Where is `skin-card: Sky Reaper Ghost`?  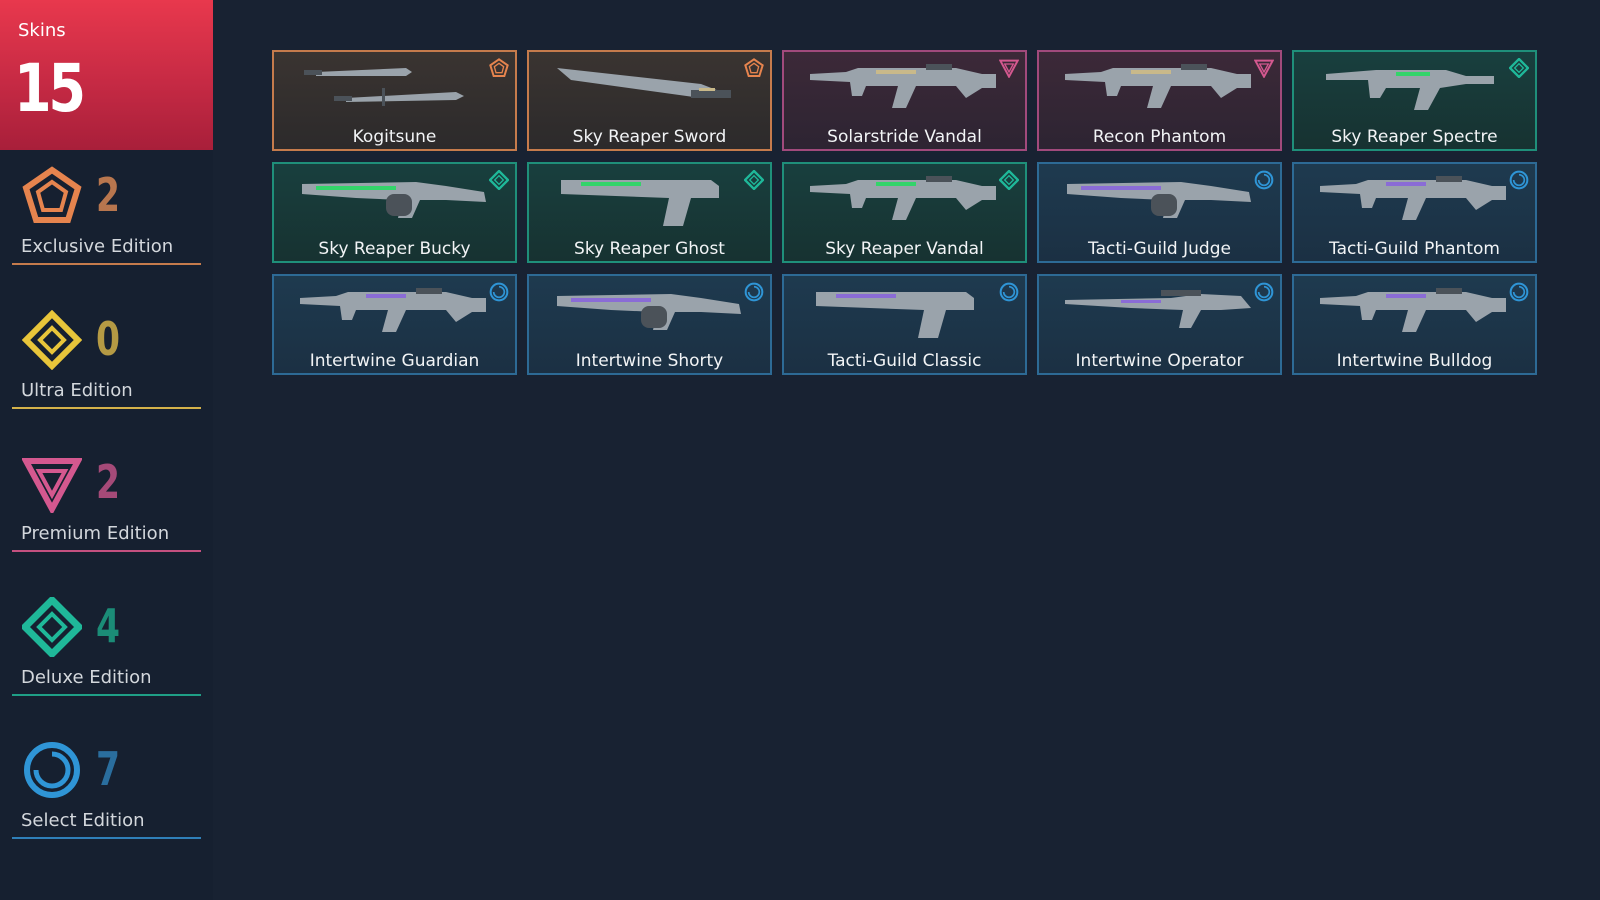
skin-card: Sky Reaper Ghost is located at coordinates (649, 212).